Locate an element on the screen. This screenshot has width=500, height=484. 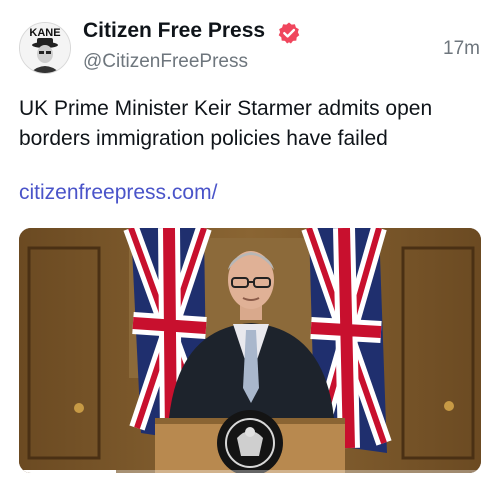
author-avatar: KANE is located at coordinates (45, 48).